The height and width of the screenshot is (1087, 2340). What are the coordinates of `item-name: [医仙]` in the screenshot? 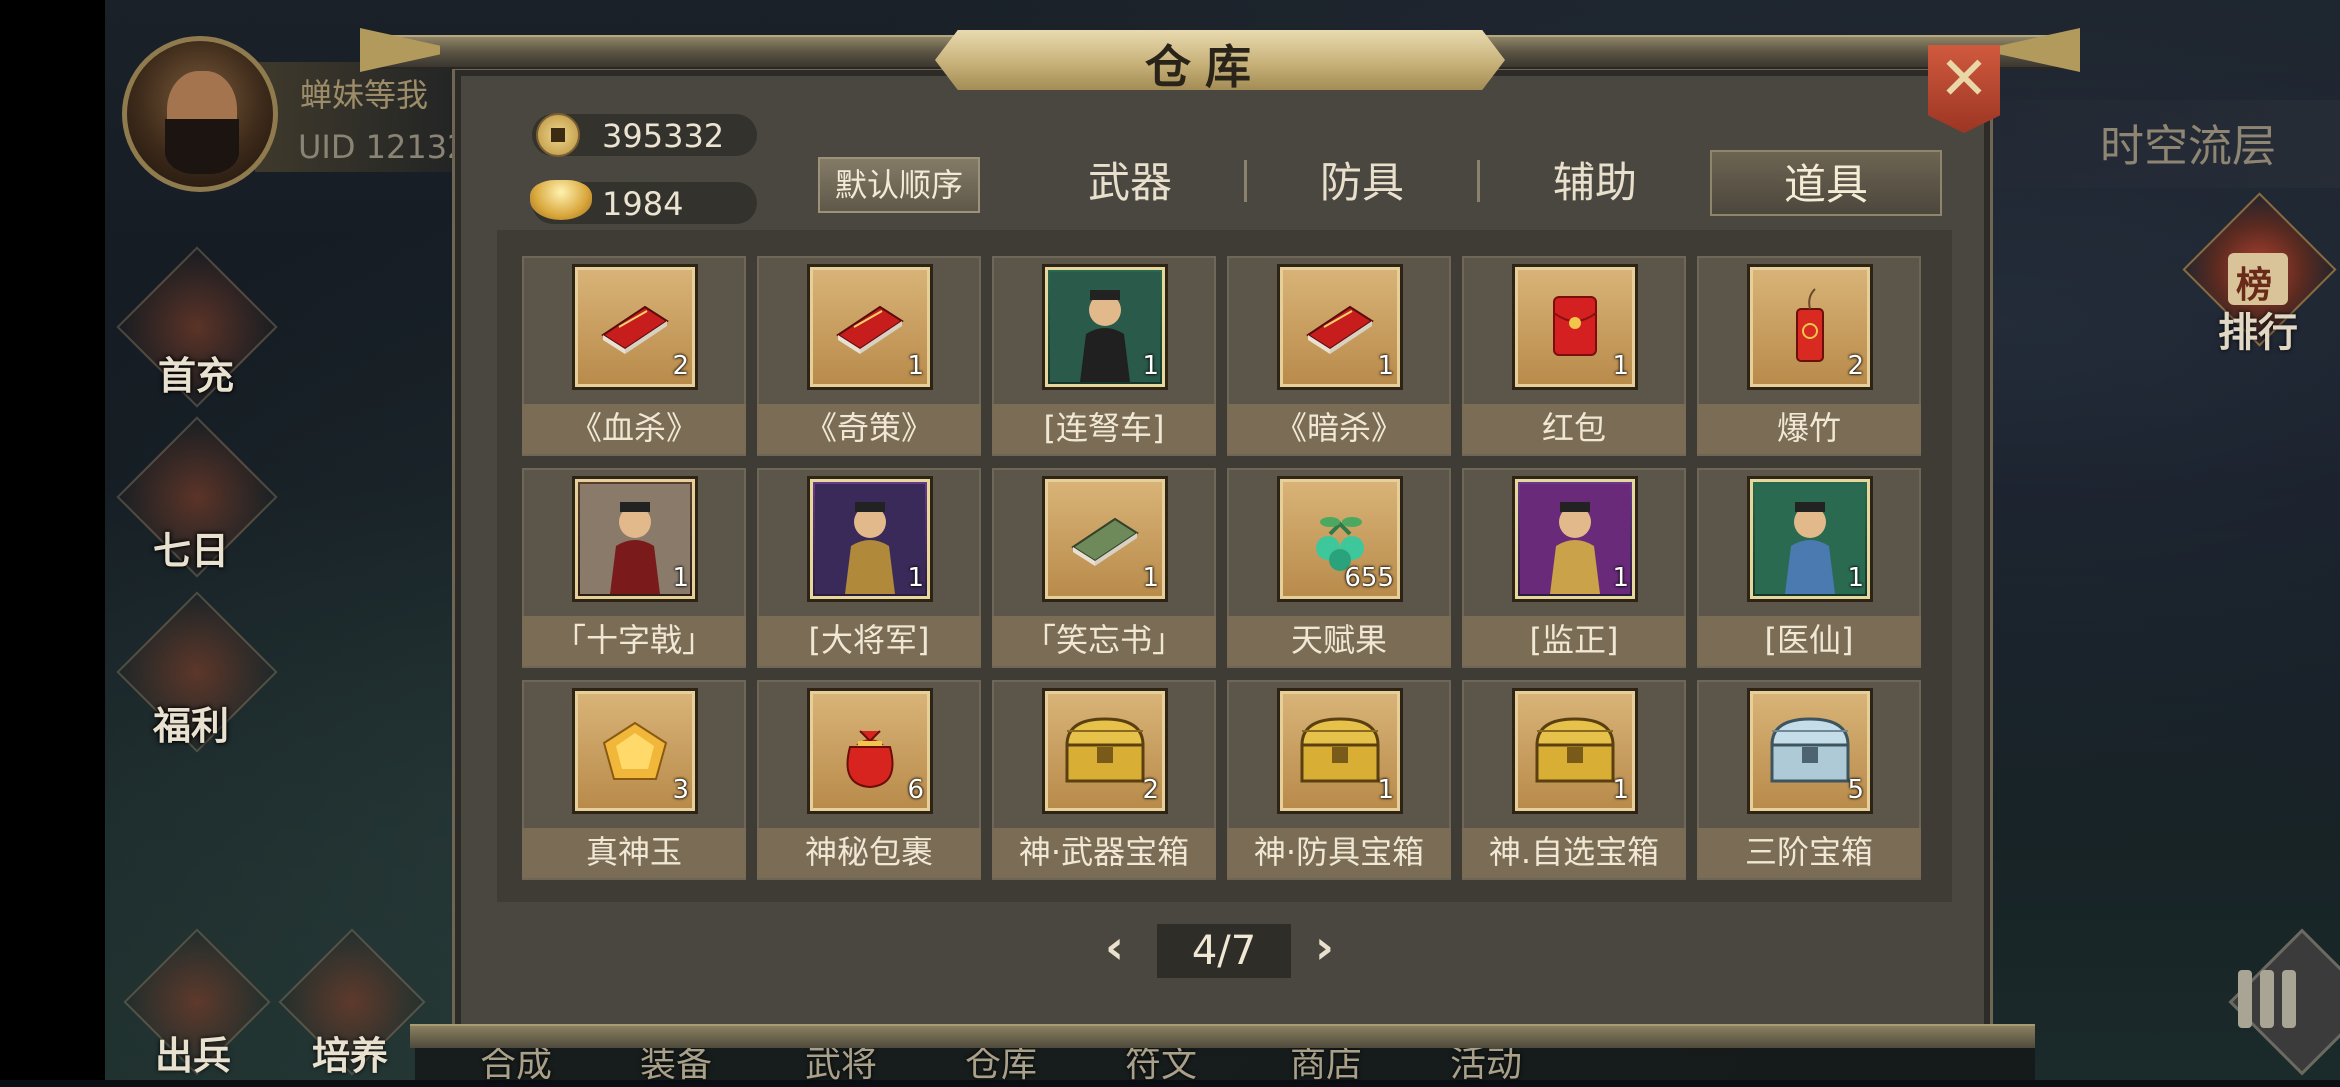 It's located at (1809, 641).